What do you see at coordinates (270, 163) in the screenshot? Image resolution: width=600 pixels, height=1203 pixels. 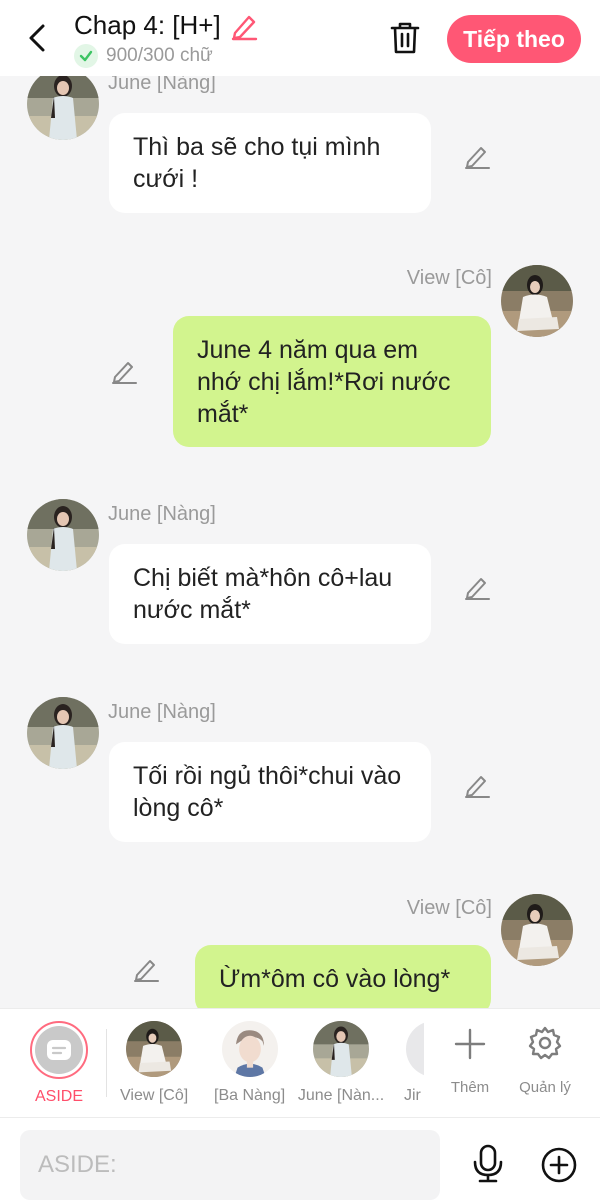 I see `message-bubble: Thì ba sẽ cho tụi mình cưới !` at bounding box center [270, 163].